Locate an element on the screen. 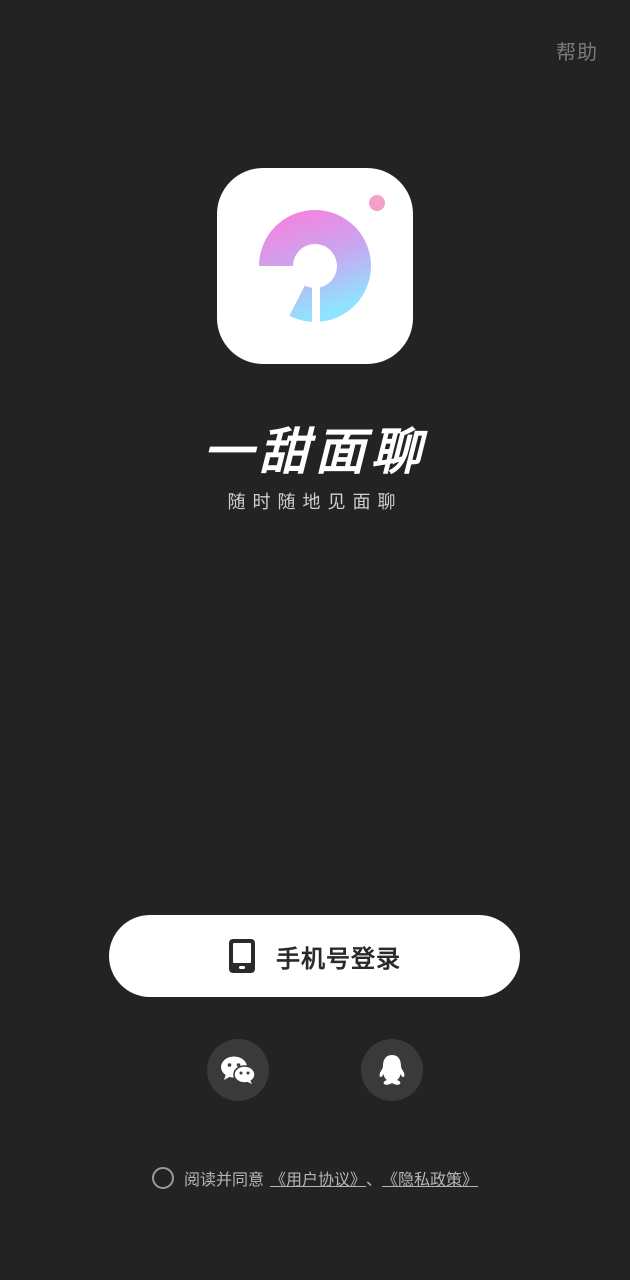  logo-mark-icon is located at coordinates (316, 264).